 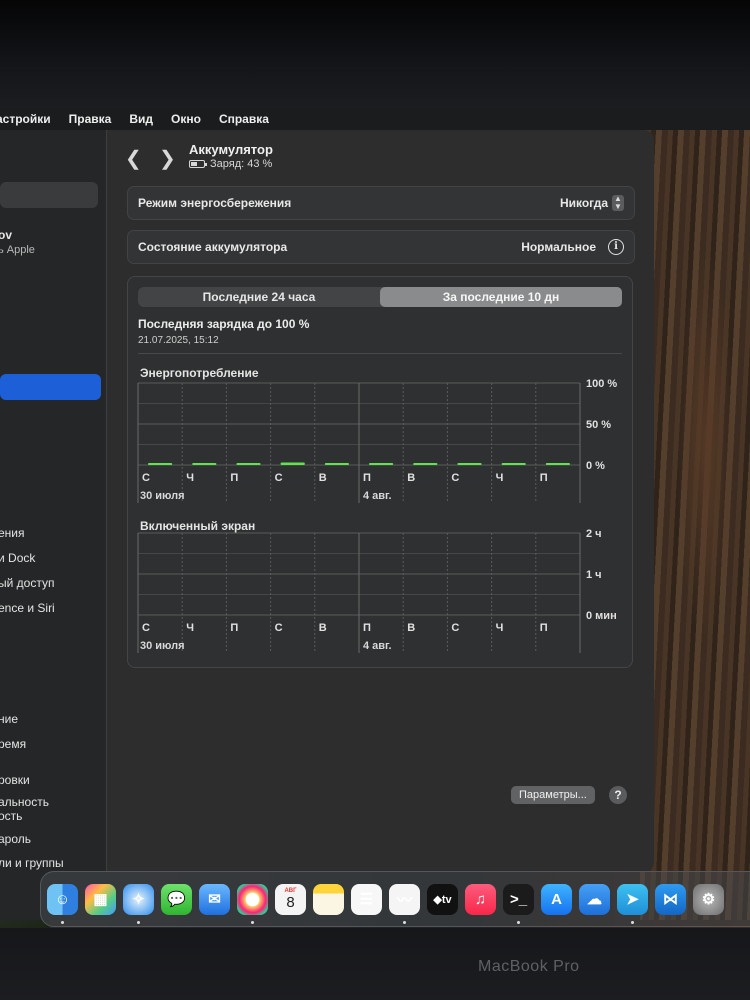 What do you see at coordinates (556, 899) in the screenshot?
I see `appstore-icon: A` at bounding box center [556, 899].